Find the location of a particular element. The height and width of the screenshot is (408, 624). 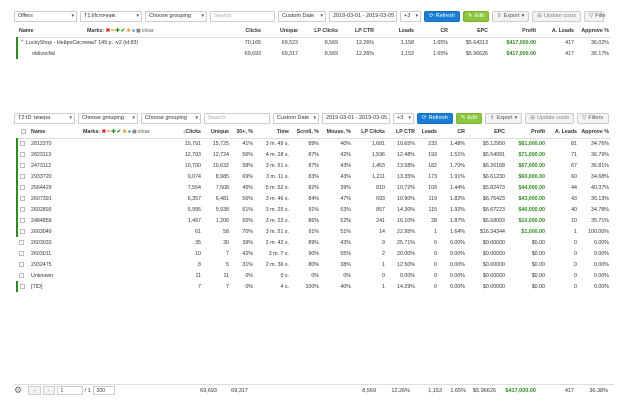

top-date-range-input: 2019-03-01 - 2019-03-05 is located at coordinates (363, 16).